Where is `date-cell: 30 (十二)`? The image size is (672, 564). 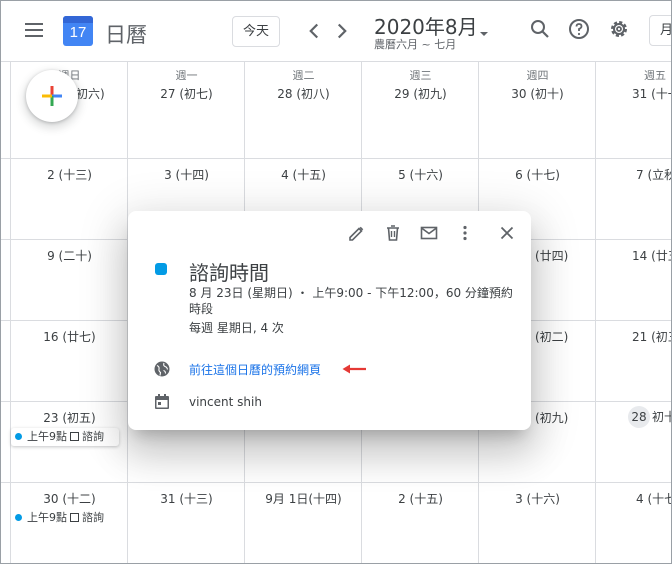 date-cell: 30 (十二) is located at coordinates (69, 498).